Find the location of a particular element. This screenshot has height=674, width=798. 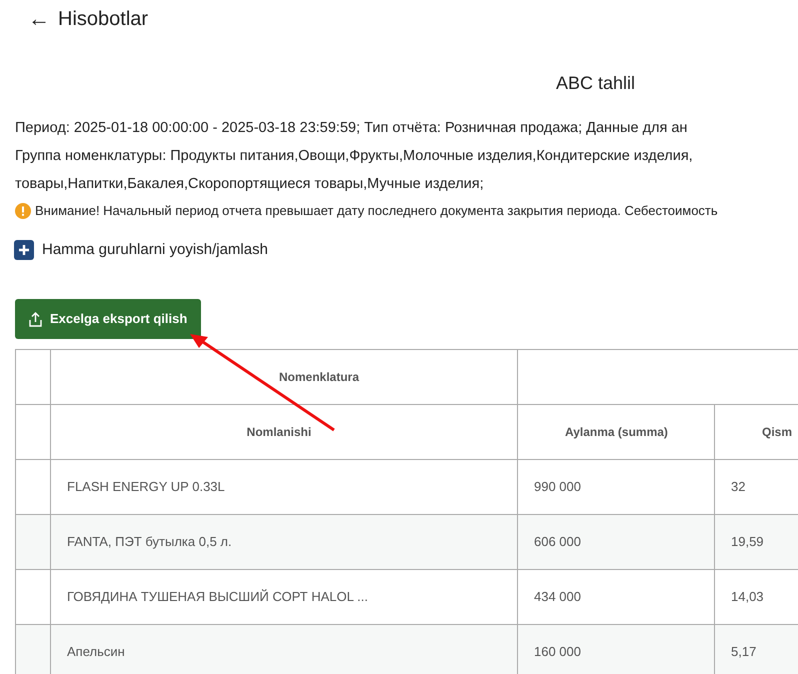

group-header-cell: Nomenklatura is located at coordinates (284, 377).